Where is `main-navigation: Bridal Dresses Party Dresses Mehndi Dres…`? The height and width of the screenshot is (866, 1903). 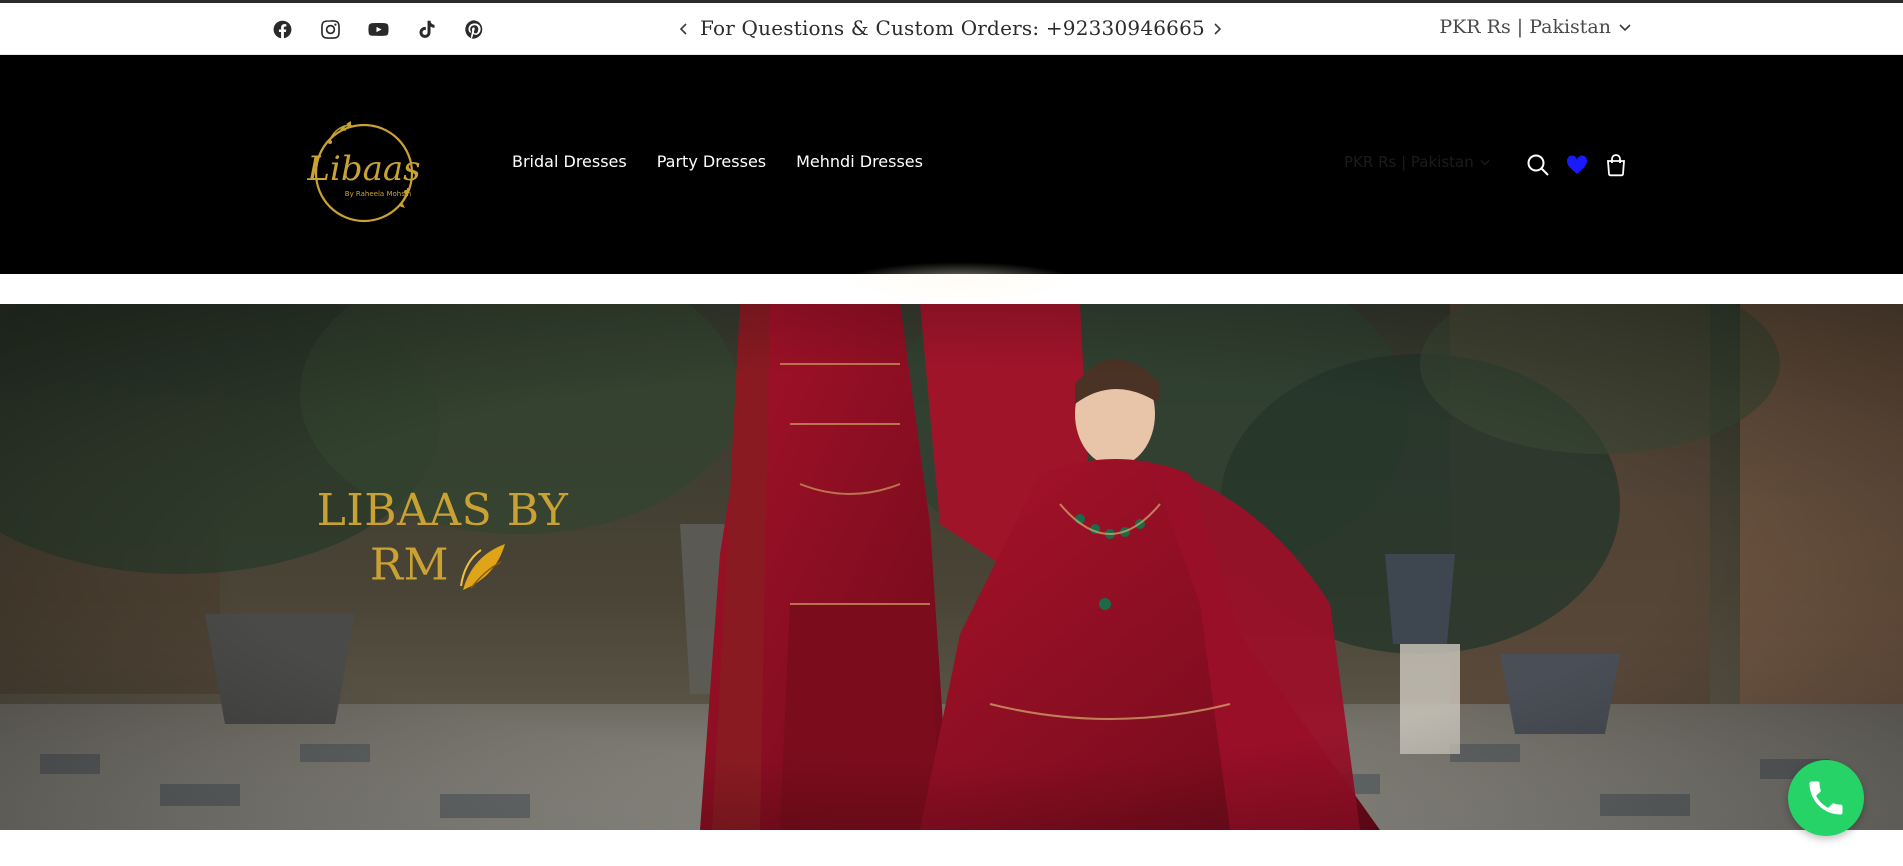
main-navigation: Bridal Dresses Party Dresses Mehndi Dres… is located at coordinates (725, 161).